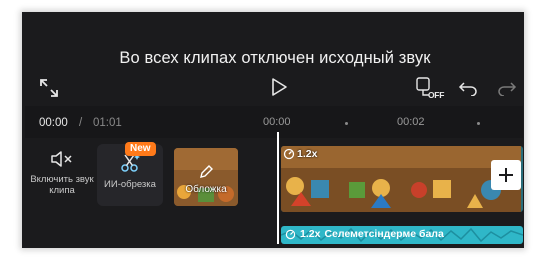 Image resolution: width=541 pixels, height=260 pixels. Describe the element at coordinates (278, 188) in the screenshot. I see `playhead` at that location.